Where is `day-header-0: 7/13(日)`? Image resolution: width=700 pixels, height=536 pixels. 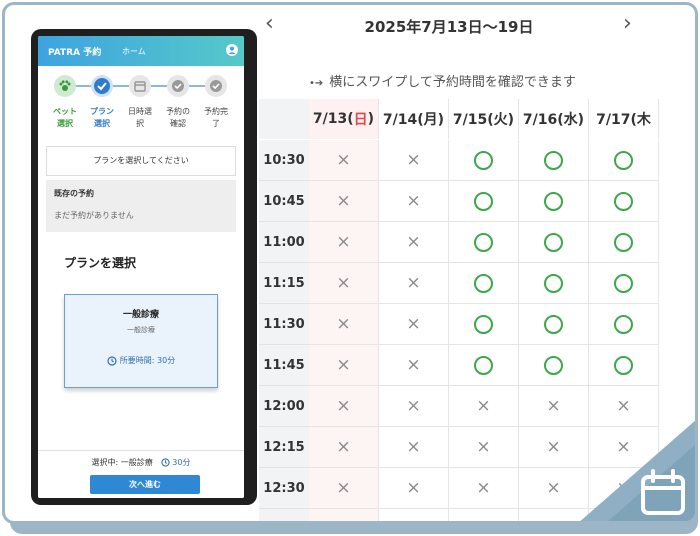 day-header-0: 7/13(日) is located at coordinates (344, 119).